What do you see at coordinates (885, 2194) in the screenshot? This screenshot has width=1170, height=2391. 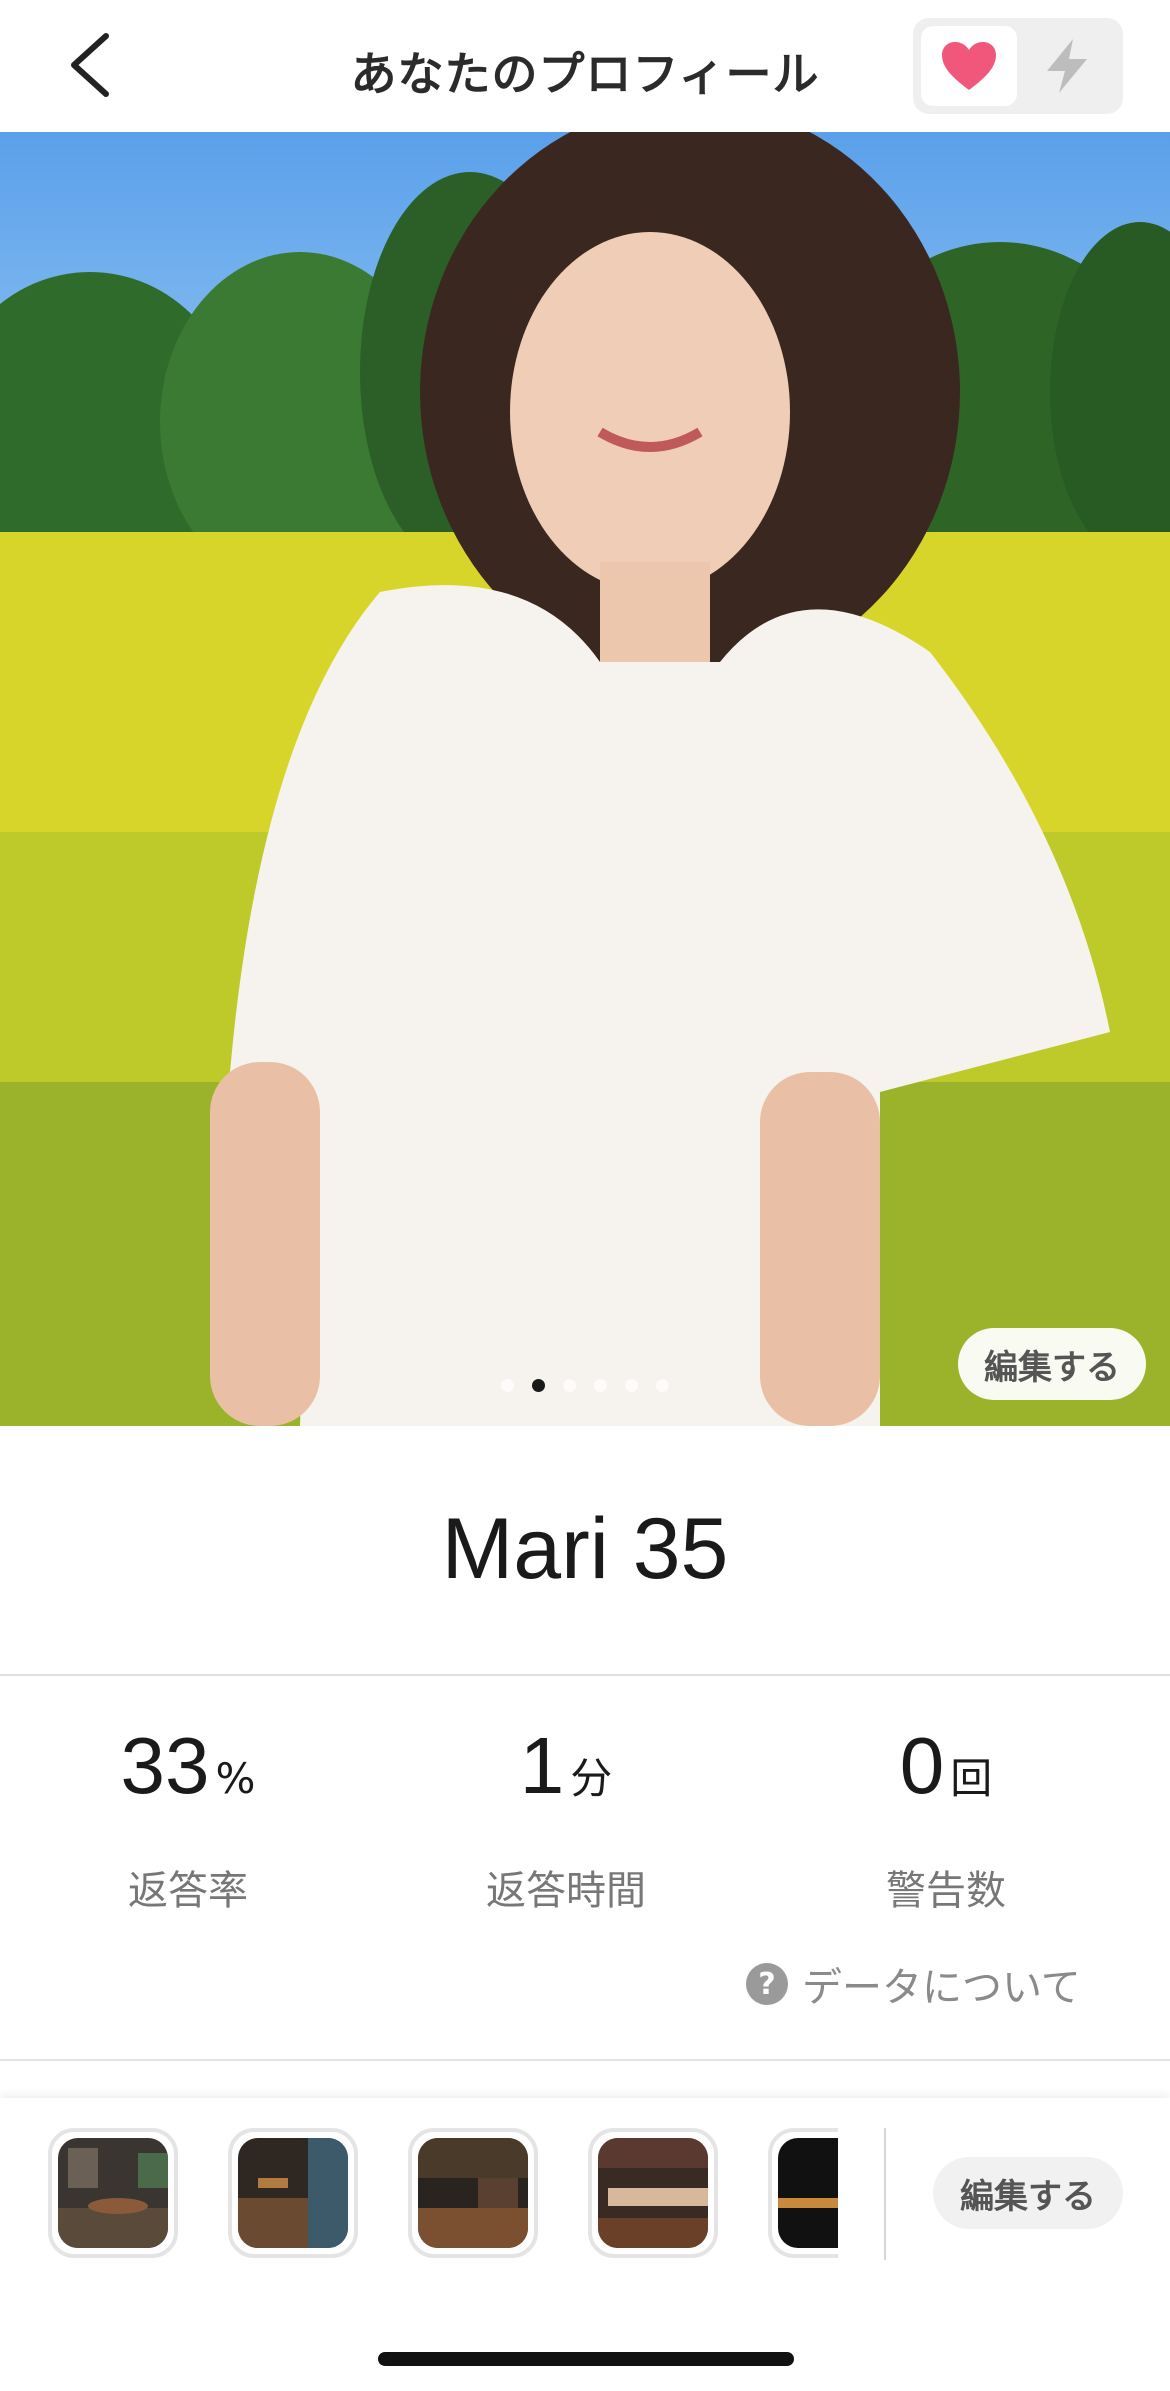 I see `strip-divider` at bounding box center [885, 2194].